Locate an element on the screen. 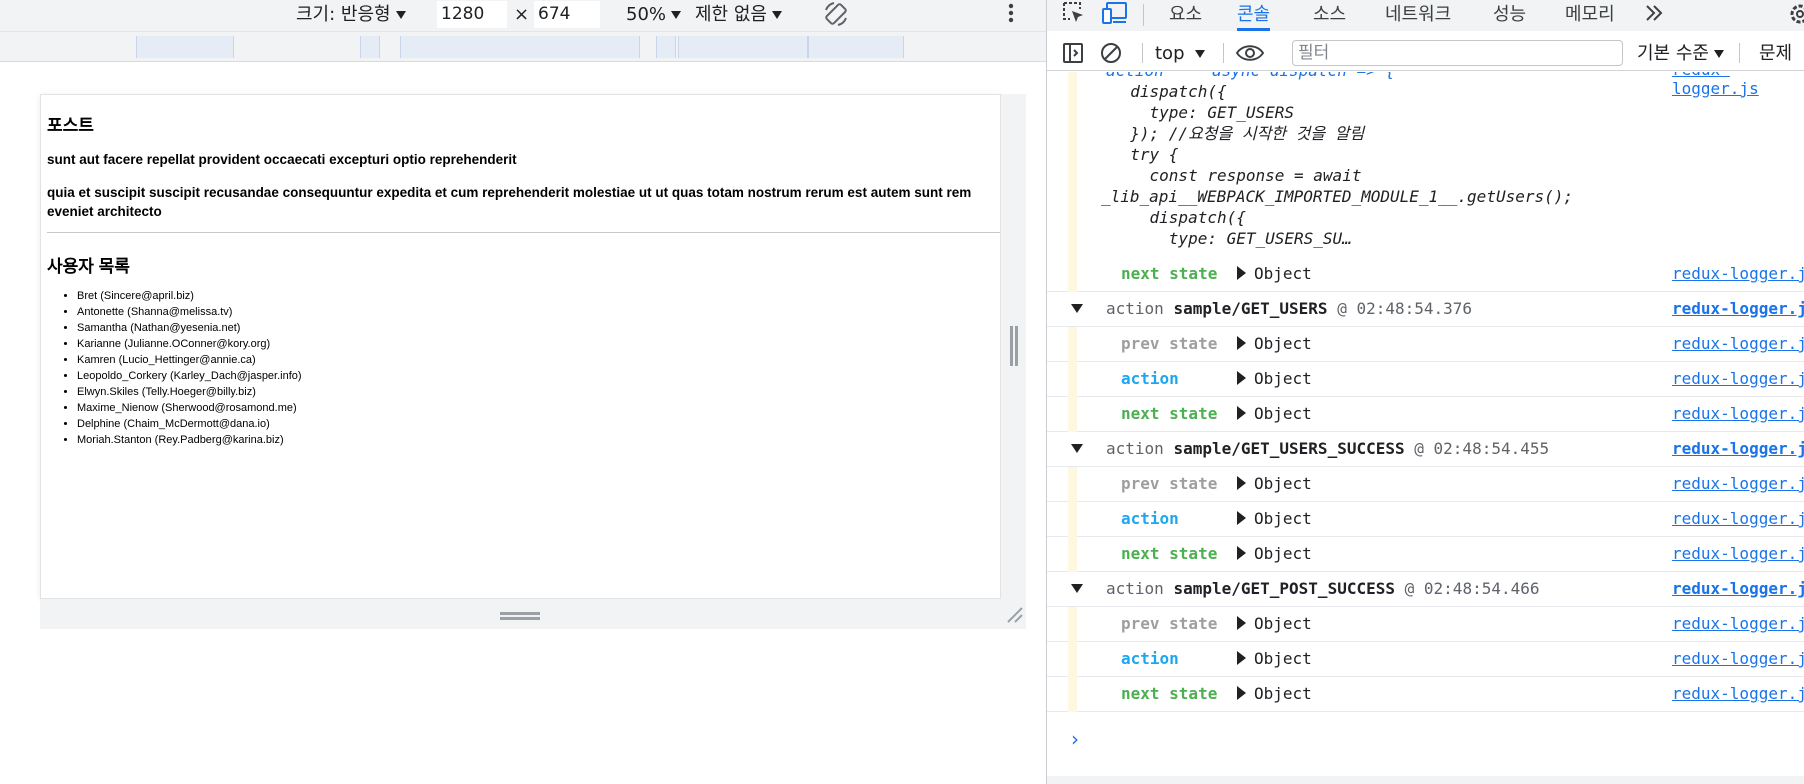 The image size is (1804, 784). throttling-dropdown: 제한 없음 is located at coordinates (738, 14).